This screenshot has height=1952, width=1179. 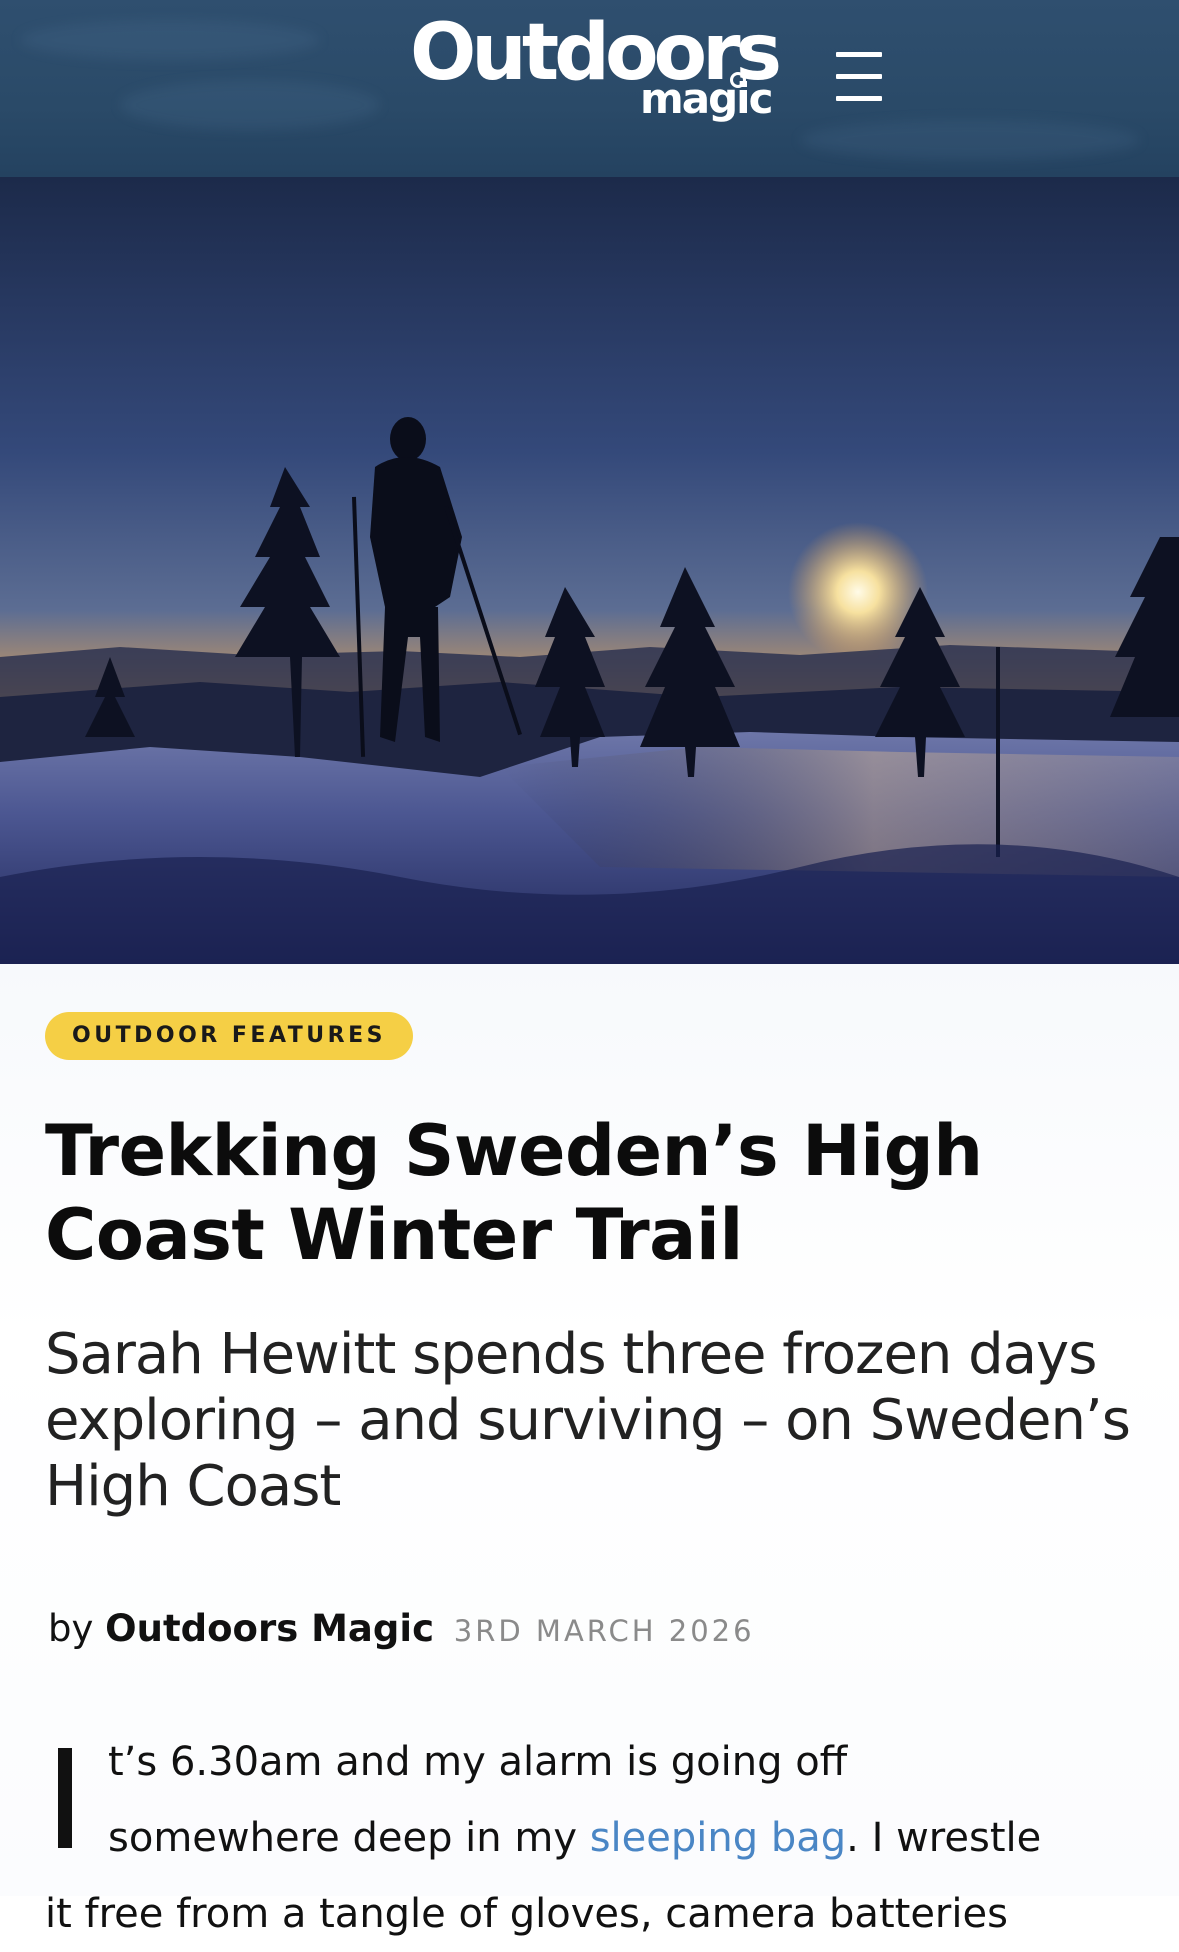 I want to click on author-link: Outdoors Magic, so click(x=269, y=1628).